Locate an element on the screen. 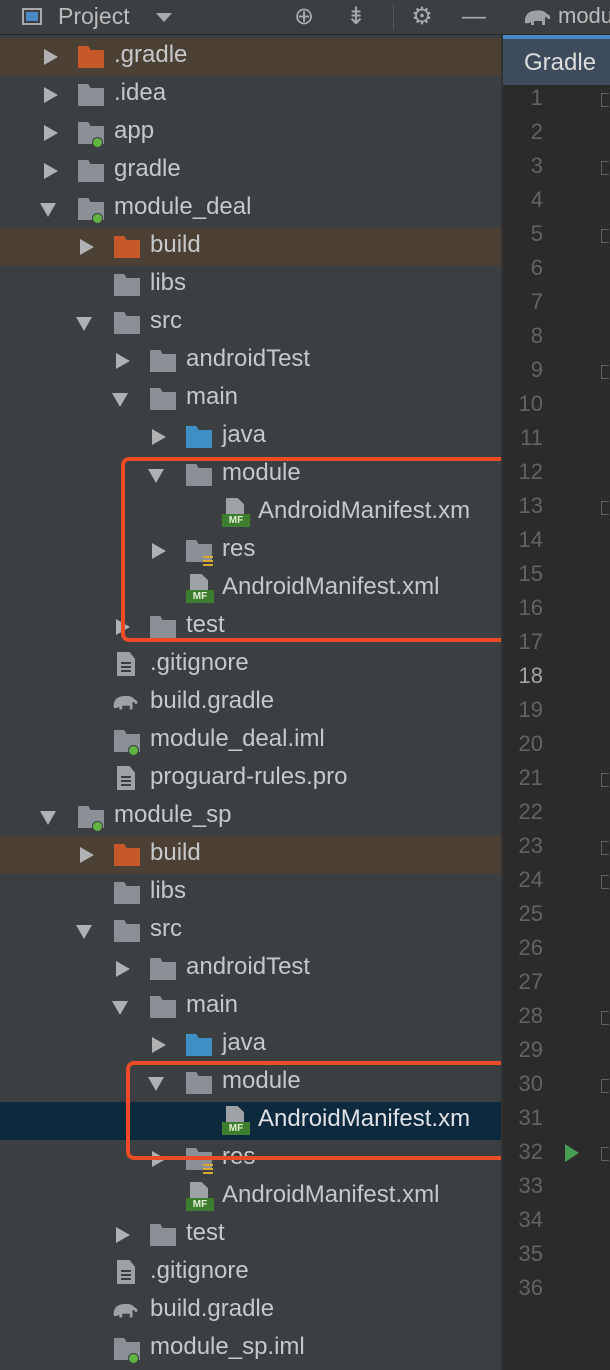  line-number: 2 is located at coordinates (536, 131).